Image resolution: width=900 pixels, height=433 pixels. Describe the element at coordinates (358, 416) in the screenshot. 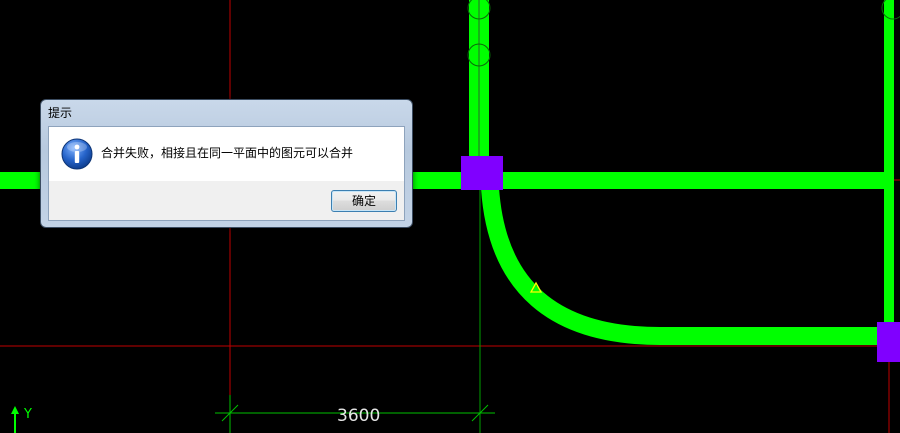

I see `dimension-label: 3600` at that location.